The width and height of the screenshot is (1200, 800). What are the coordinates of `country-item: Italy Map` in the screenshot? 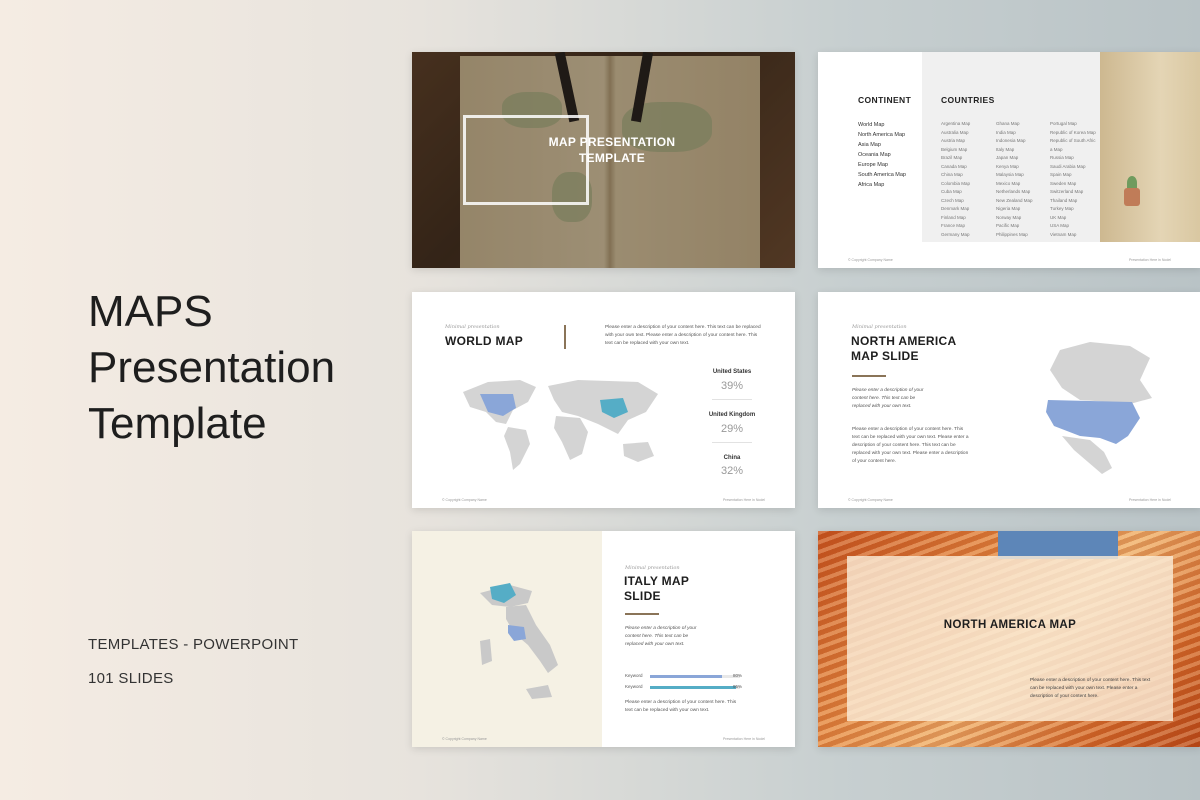 It's located at (1014, 150).